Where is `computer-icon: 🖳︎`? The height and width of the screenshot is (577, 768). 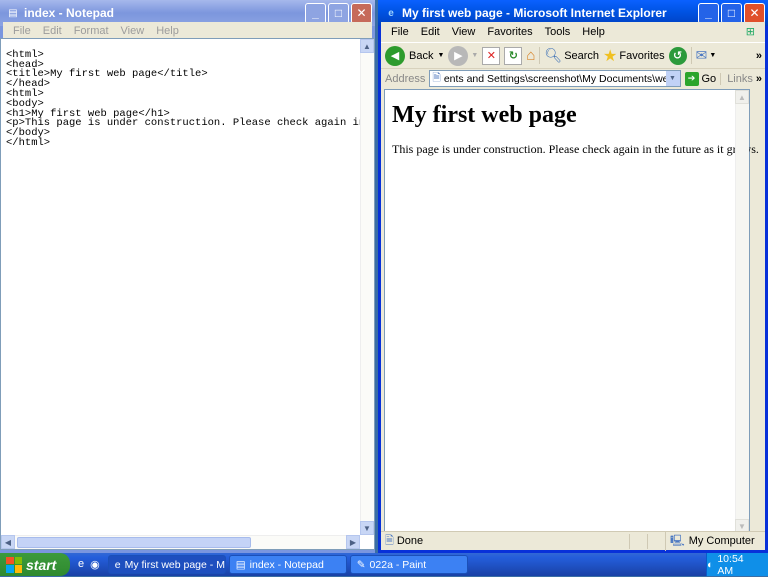
computer-icon: 🖳︎ is located at coordinates (677, 540).